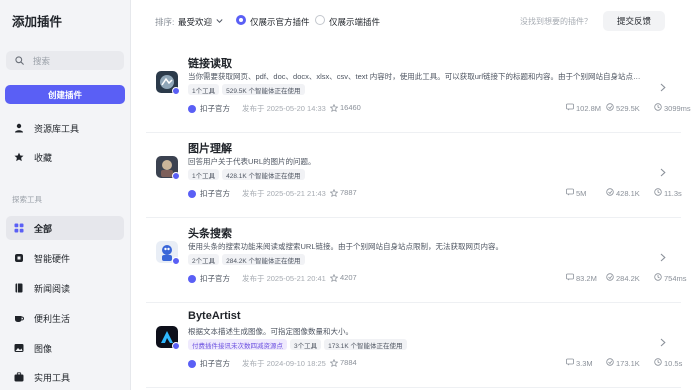 The image size is (693, 390). Describe the element at coordinates (284, 363) in the screenshot. I see `publish-date: 发布于 2024-09-10 18:25` at that location.